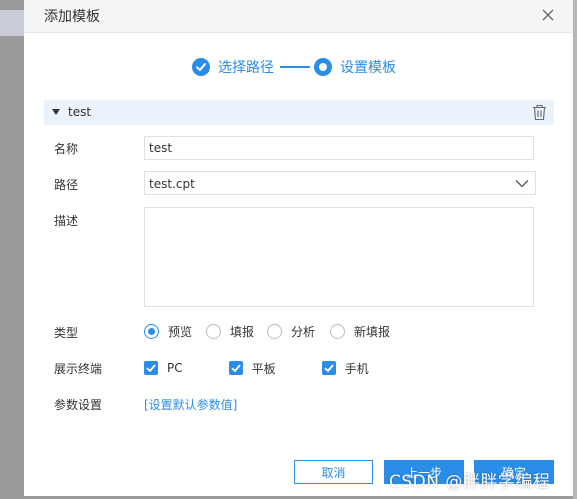 The height and width of the screenshot is (499, 577). What do you see at coordinates (522, 183) in the screenshot?
I see `chevron-down-icon` at bounding box center [522, 183].